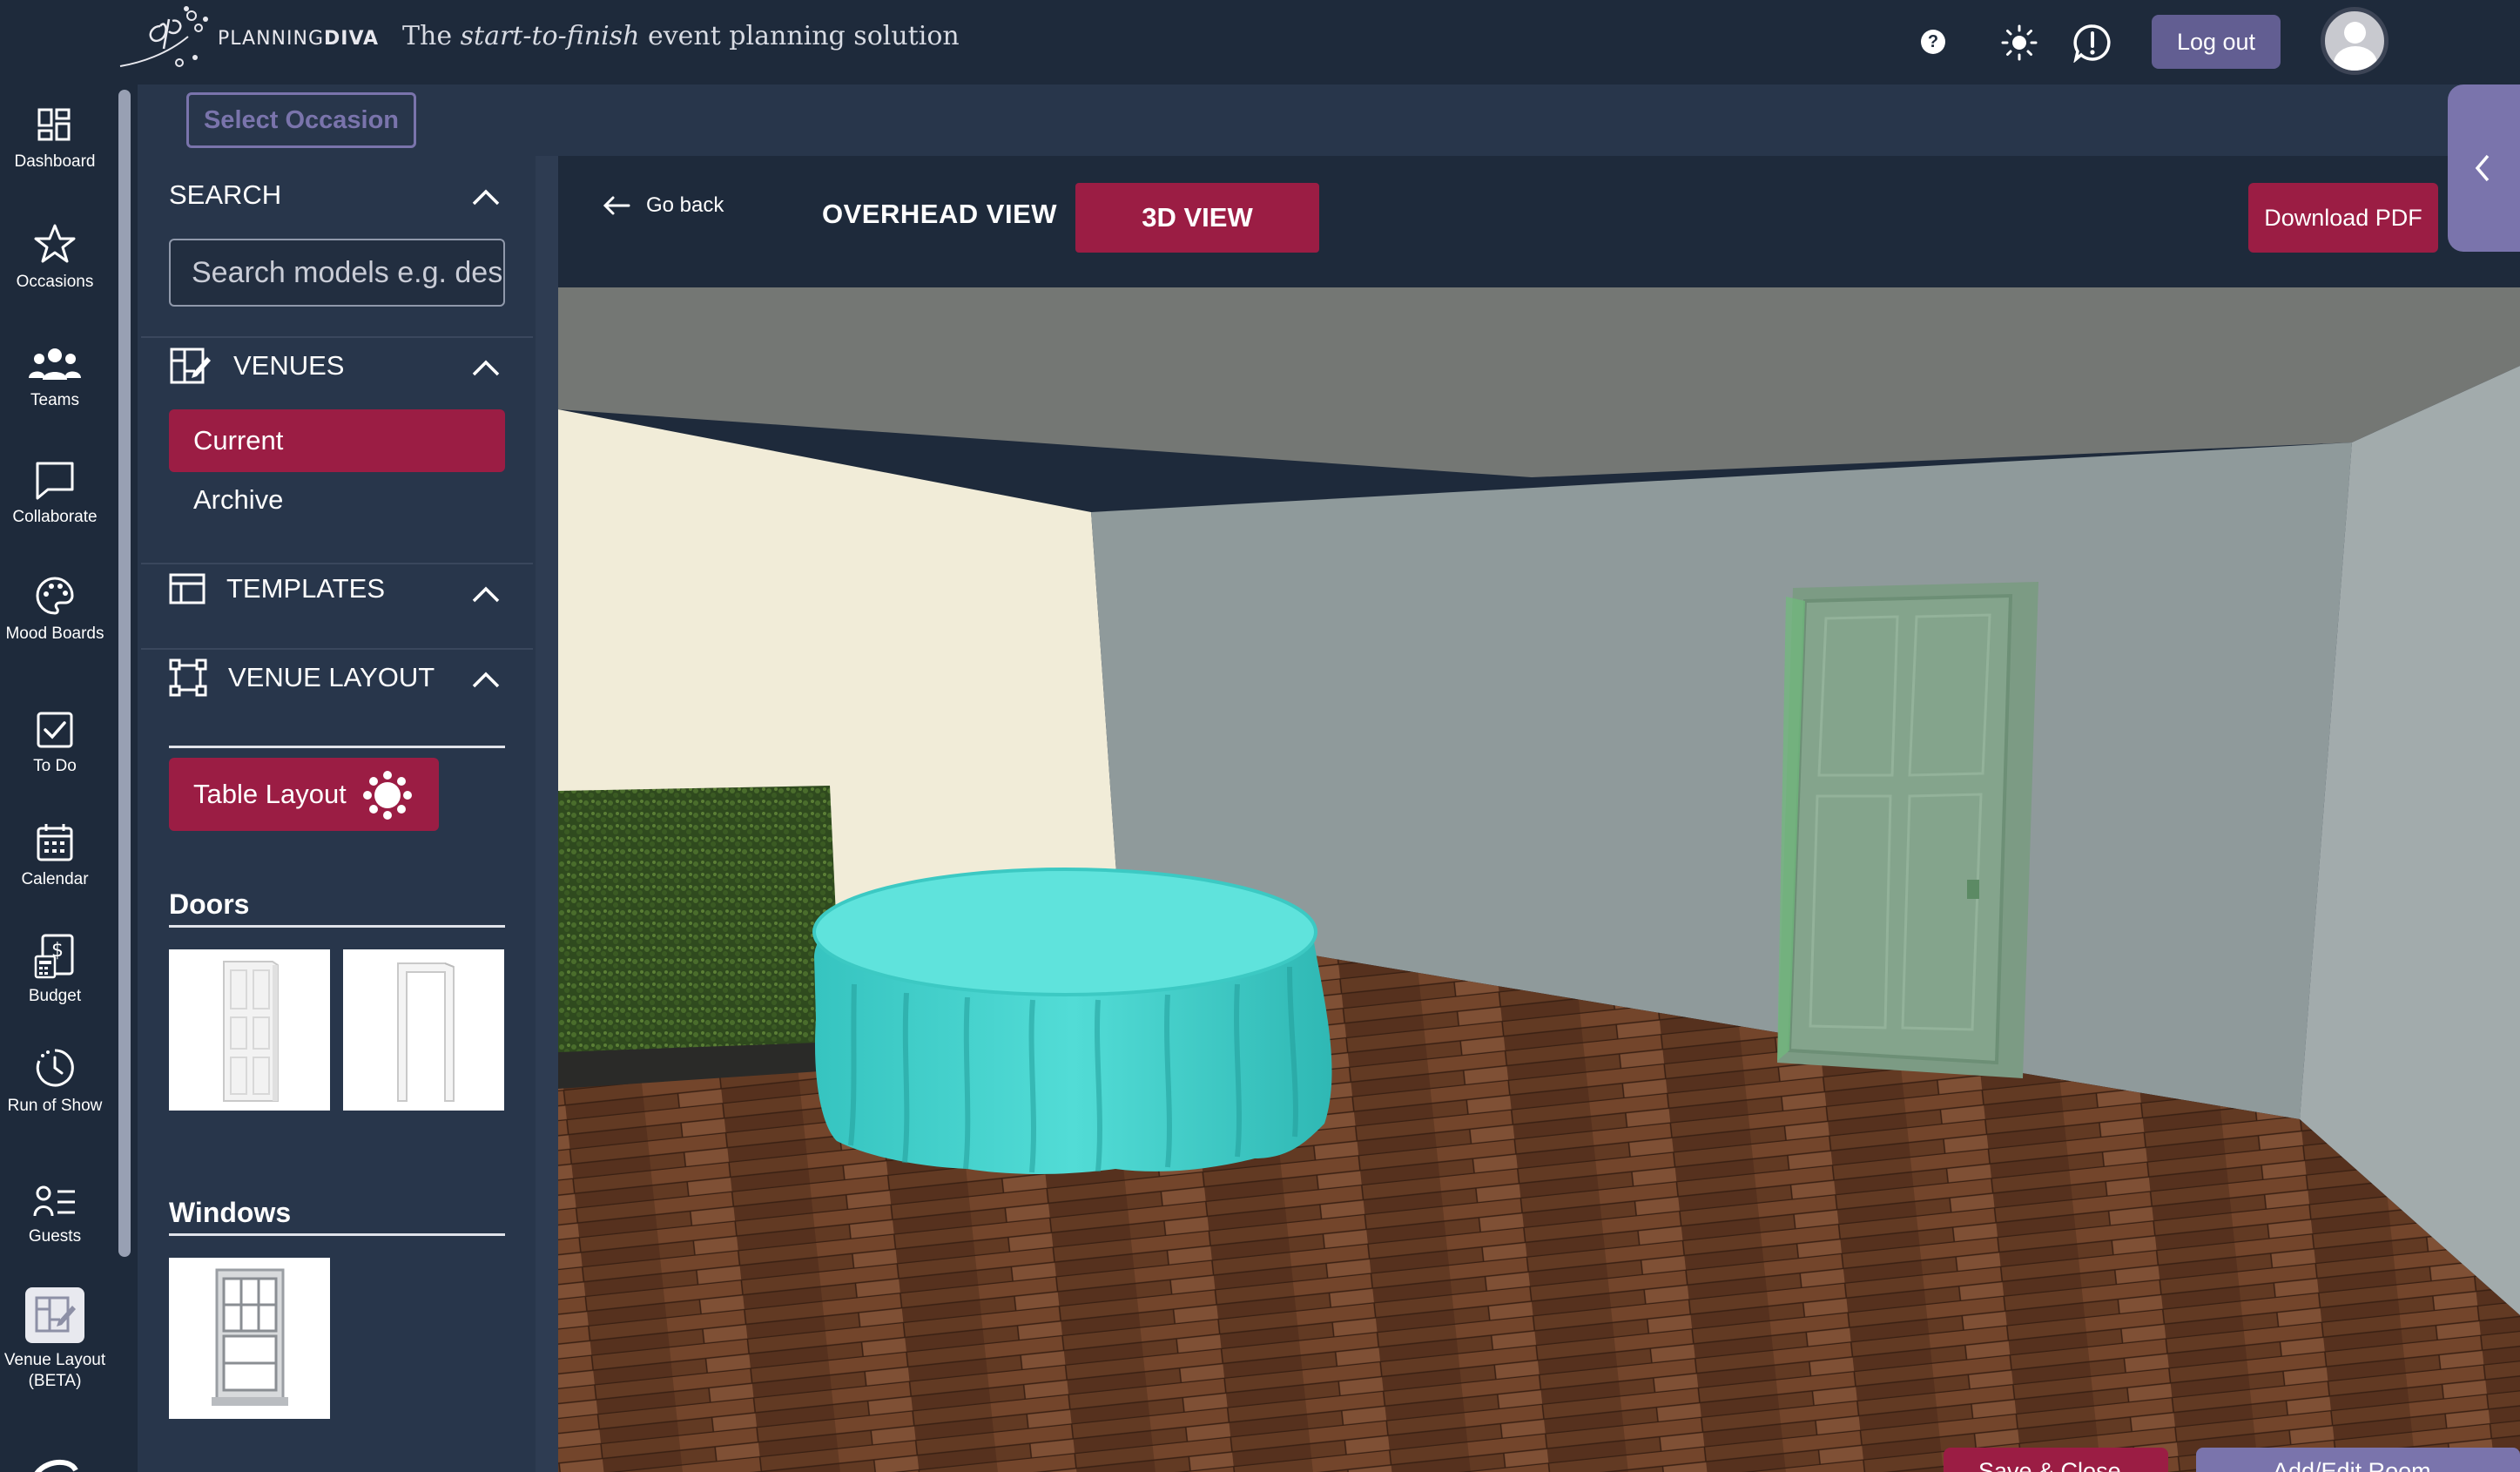  Describe the element at coordinates (616, 205) in the screenshot. I see `arrow-left-icon` at that location.